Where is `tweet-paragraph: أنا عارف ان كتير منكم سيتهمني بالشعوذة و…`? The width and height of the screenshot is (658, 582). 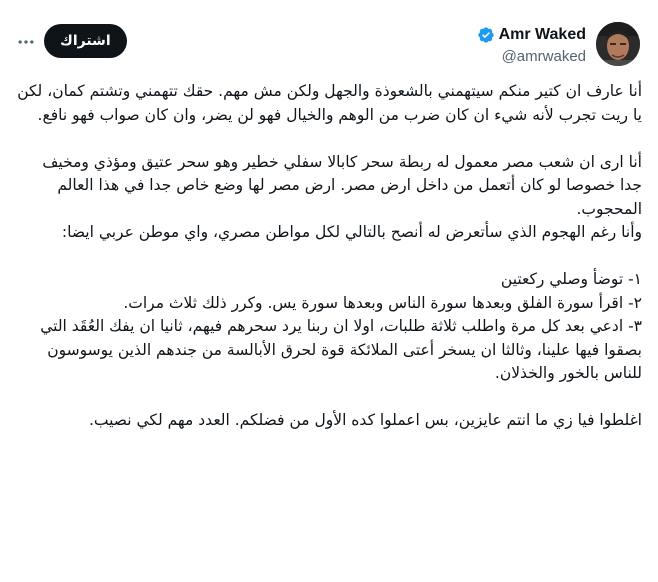
tweet-paragraph: أنا عارف ان كتير منكم سيتهمني بالشعوذة و… is located at coordinates (329, 103).